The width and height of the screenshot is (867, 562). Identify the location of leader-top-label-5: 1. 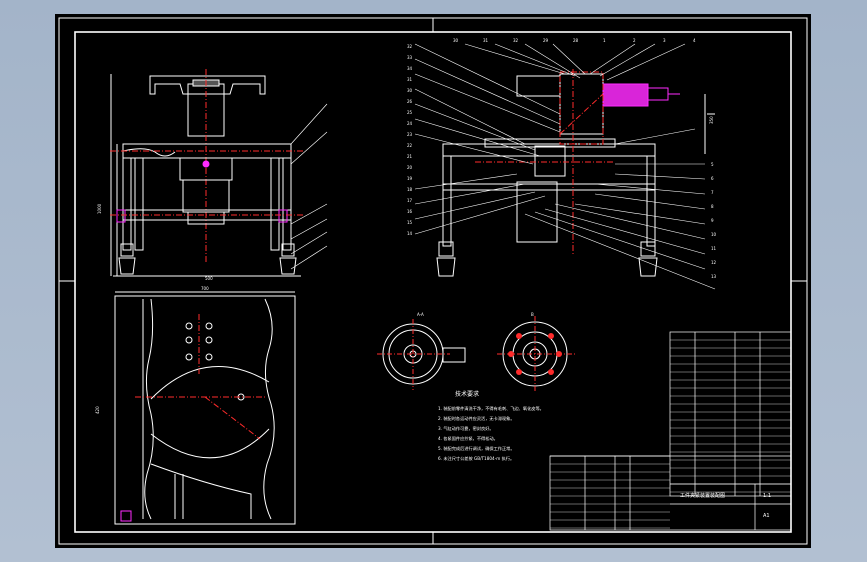
(604, 40).